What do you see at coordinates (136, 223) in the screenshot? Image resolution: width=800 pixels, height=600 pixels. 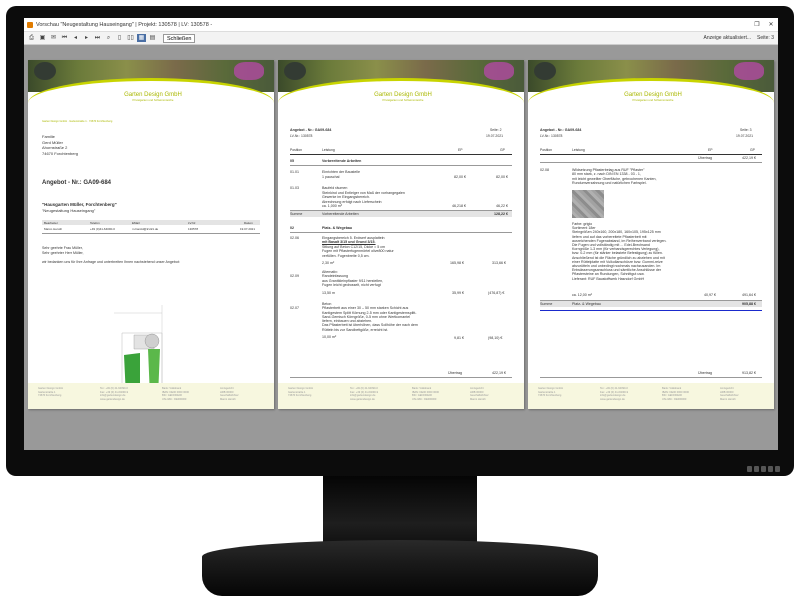 I see `info-header: EMail` at bounding box center [136, 223].